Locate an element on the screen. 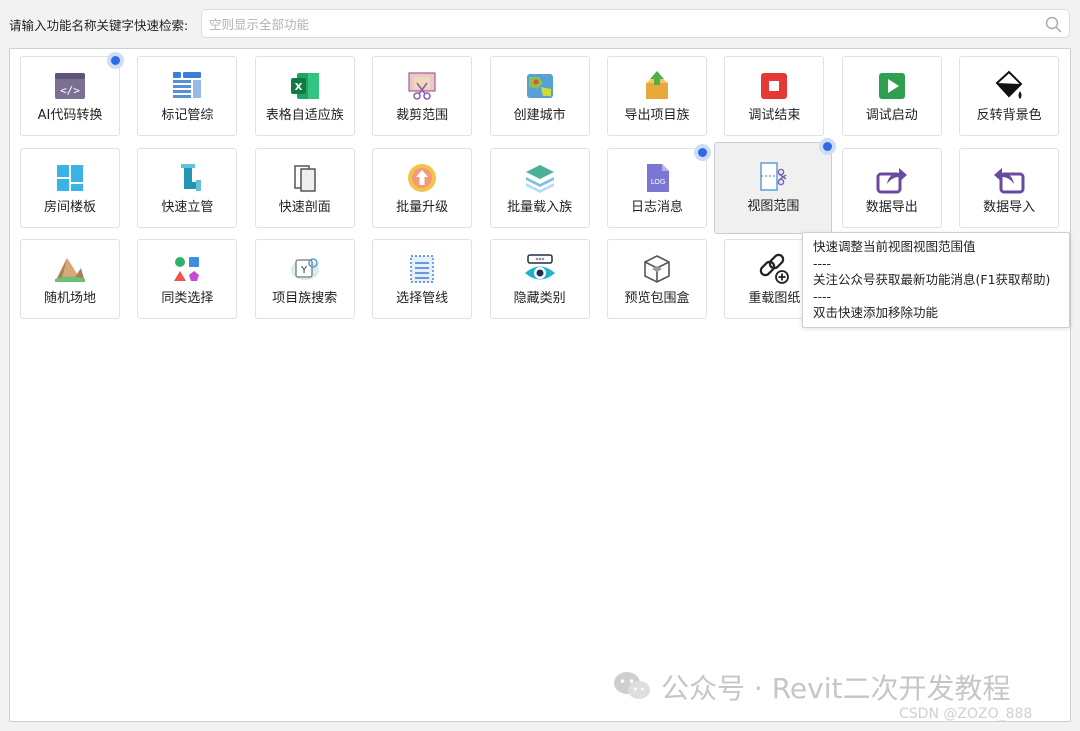  log-file-icon: LOG is located at coordinates (657, 178).